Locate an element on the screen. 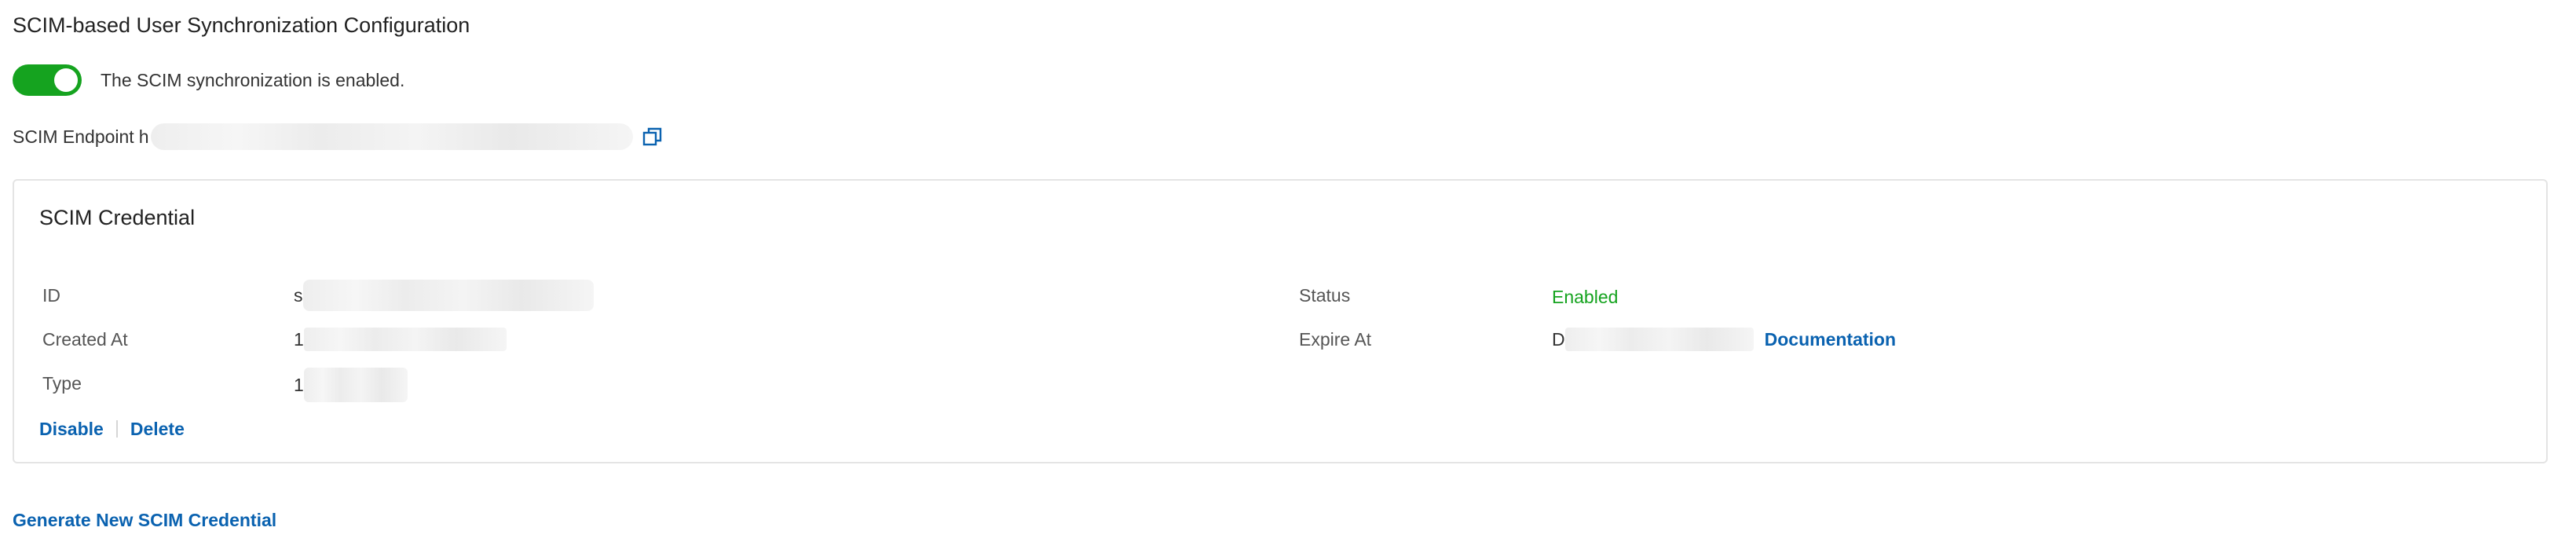 This screenshot has height=553, width=2576. sync-toggle-row: The SCIM synchronization is enabled. is located at coordinates (209, 80).